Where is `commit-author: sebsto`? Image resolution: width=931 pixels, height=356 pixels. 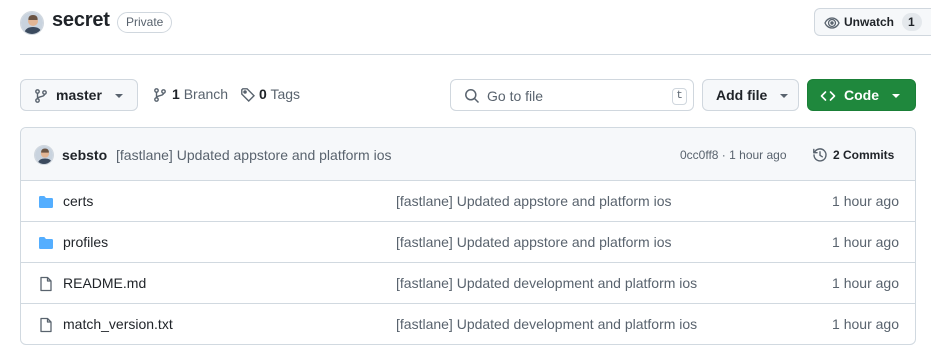
commit-author: sebsto is located at coordinates (84, 155).